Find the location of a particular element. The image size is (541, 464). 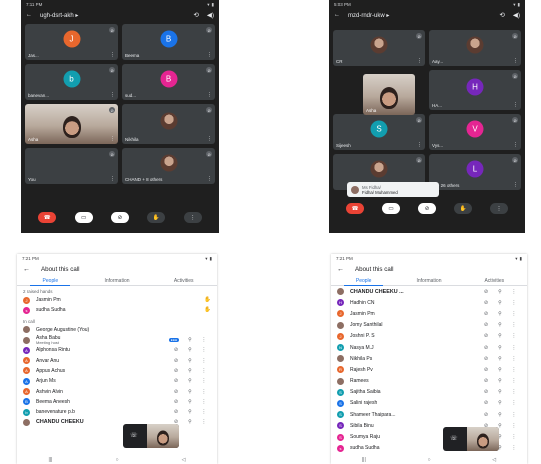

self-video-tile: Asha is located at coordinates (389, 94).